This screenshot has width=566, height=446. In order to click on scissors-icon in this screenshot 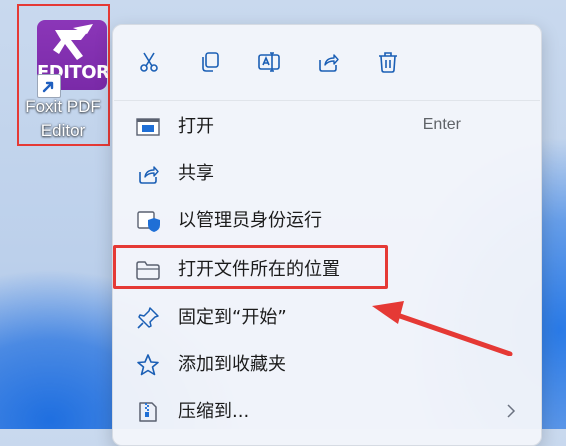, I will do `click(149, 62)`.